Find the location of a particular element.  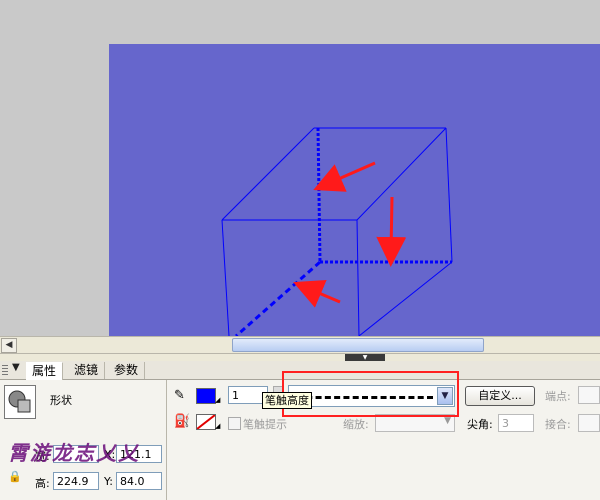

arrow-to-vertical-edge is located at coordinates (344, 176).